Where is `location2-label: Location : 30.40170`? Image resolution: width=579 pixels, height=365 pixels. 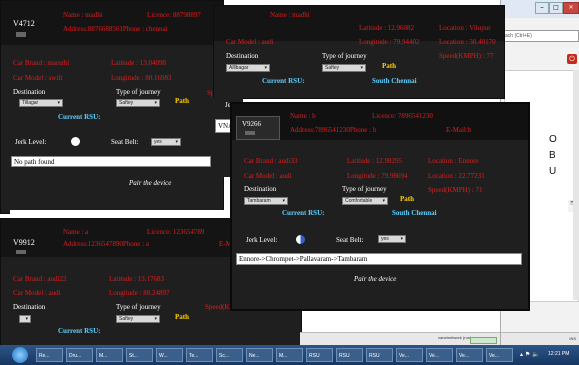
location2-label: Location : 30.40170 is located at coordinates (467, 42).